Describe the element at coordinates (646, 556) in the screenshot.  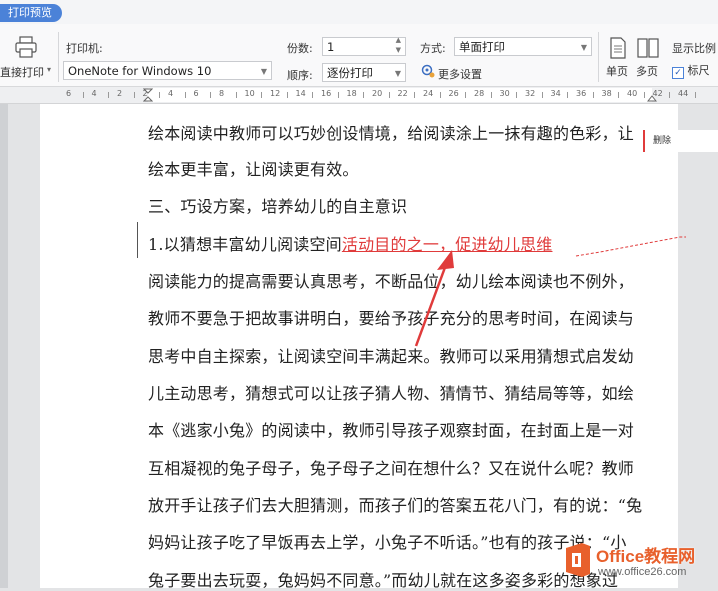
I see `watermark-brand: Office教程网` at that location.